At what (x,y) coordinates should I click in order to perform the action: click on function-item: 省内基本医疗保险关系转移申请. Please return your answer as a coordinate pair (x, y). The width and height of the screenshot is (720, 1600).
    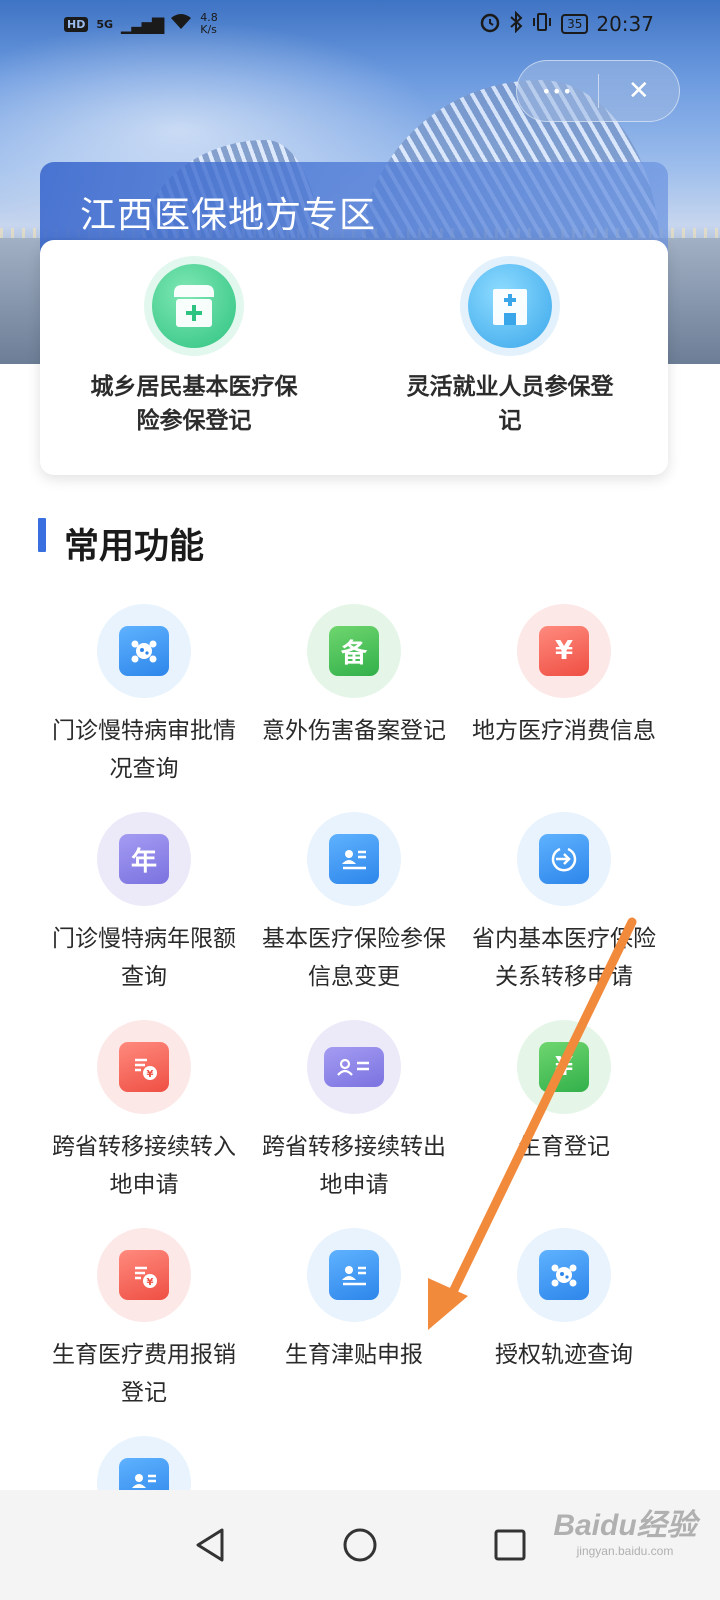
    Looking at the image, I should click on (564, 904).